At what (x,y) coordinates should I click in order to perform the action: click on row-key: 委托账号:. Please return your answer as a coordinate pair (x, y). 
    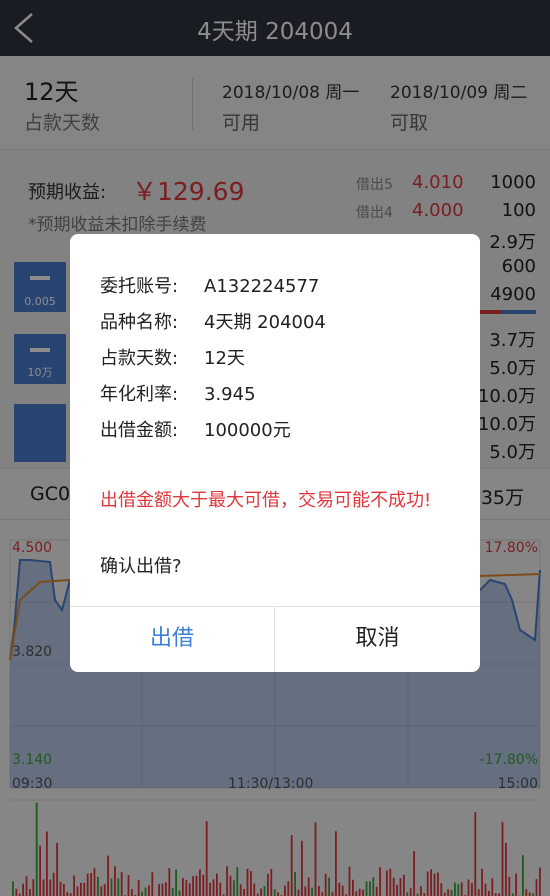
    Looking at the image, I should click on (139, 286).